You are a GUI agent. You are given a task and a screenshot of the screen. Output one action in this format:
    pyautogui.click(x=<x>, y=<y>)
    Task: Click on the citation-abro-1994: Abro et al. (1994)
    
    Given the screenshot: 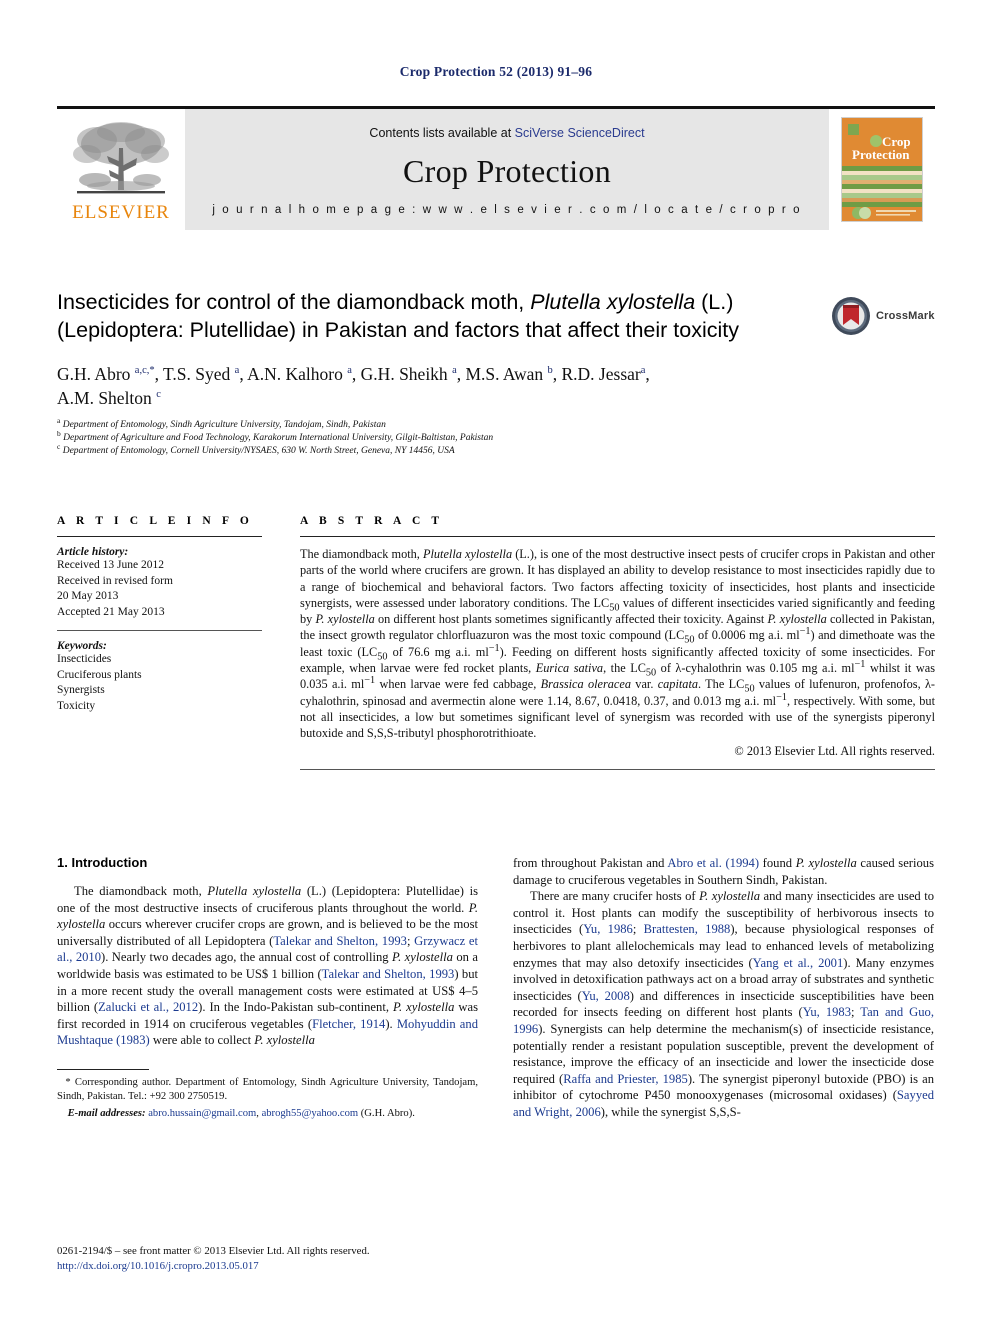 What is the action you would take?
    pyautogui.click(x=713, y=863)
    